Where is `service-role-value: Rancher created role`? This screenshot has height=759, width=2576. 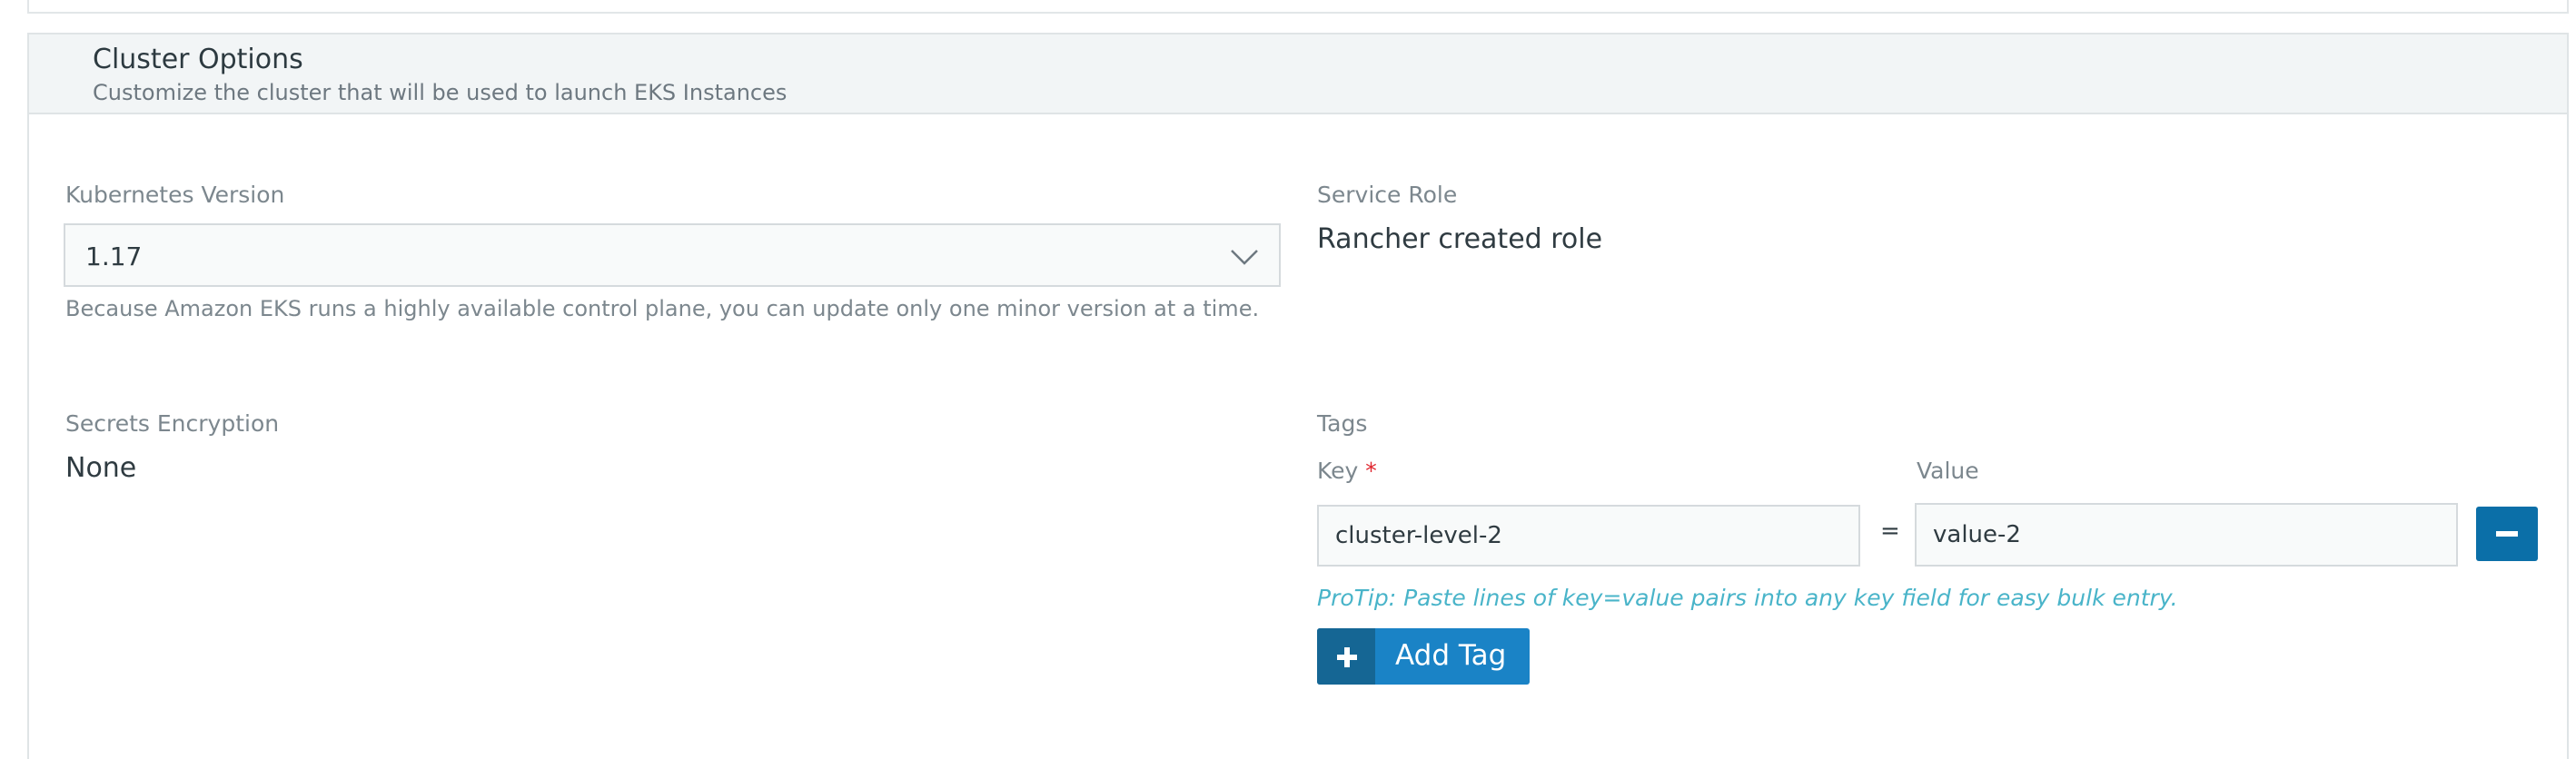 service-role-value: Rancher created role is located at coordinates (1460, 239).